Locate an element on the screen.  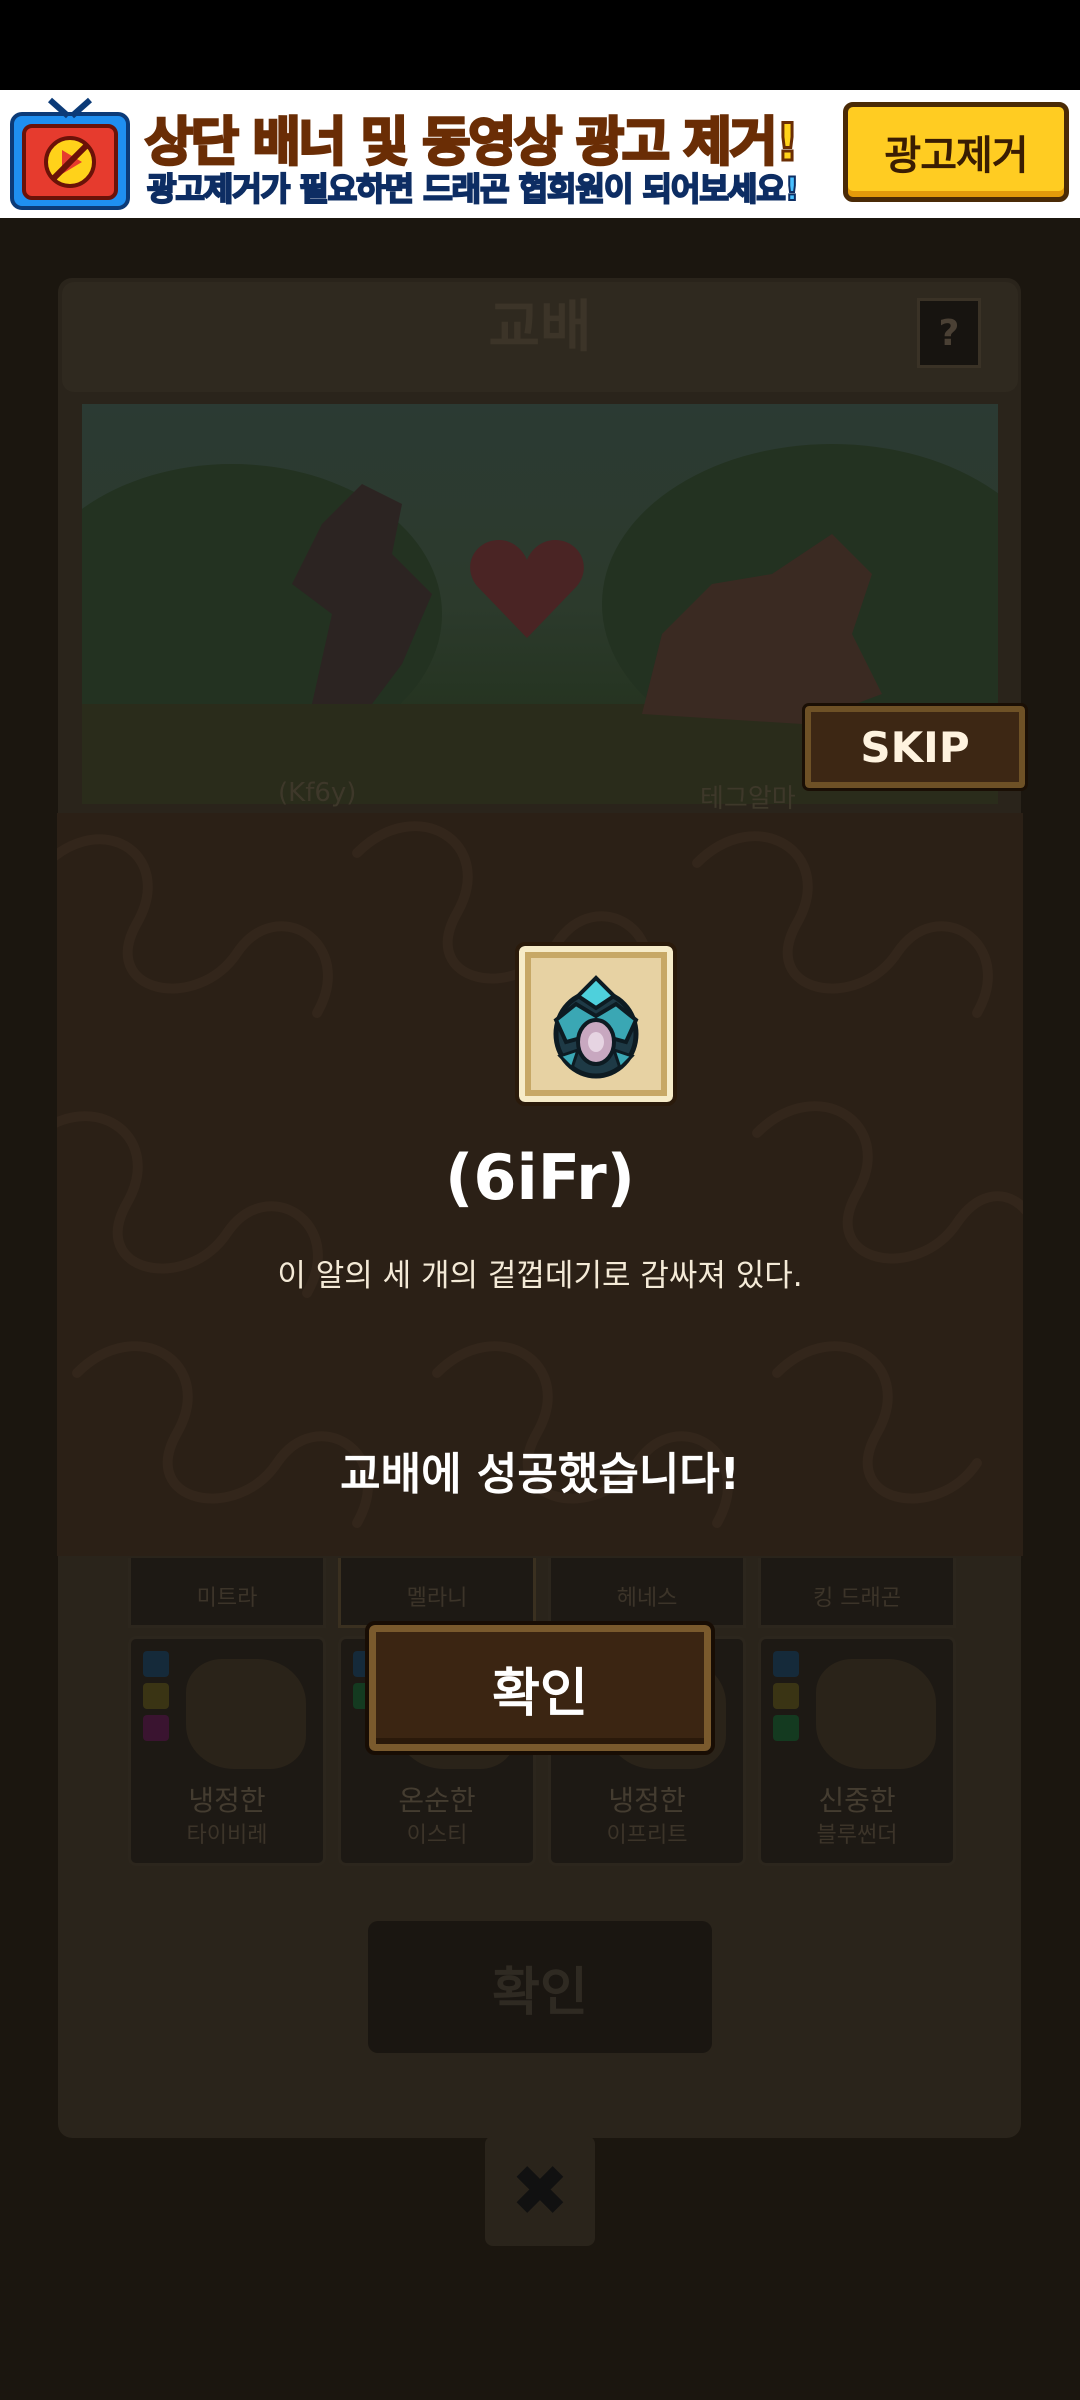
result-message: 교배에 성공했습니다! is located at coordinates (540, 1474).